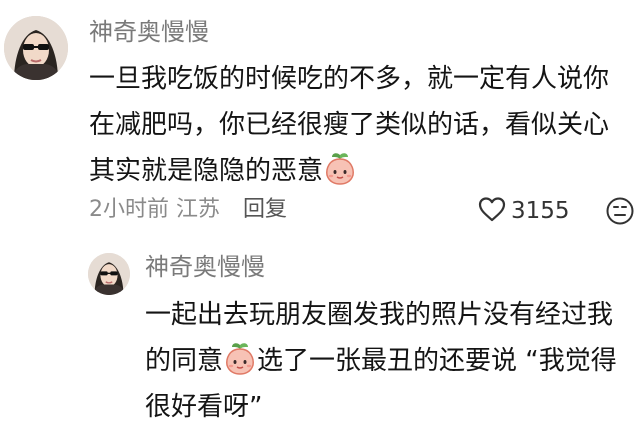 The image size is (640, 422). I want to click on comment-meta: 2小时前 江苏, so click(154, 210).